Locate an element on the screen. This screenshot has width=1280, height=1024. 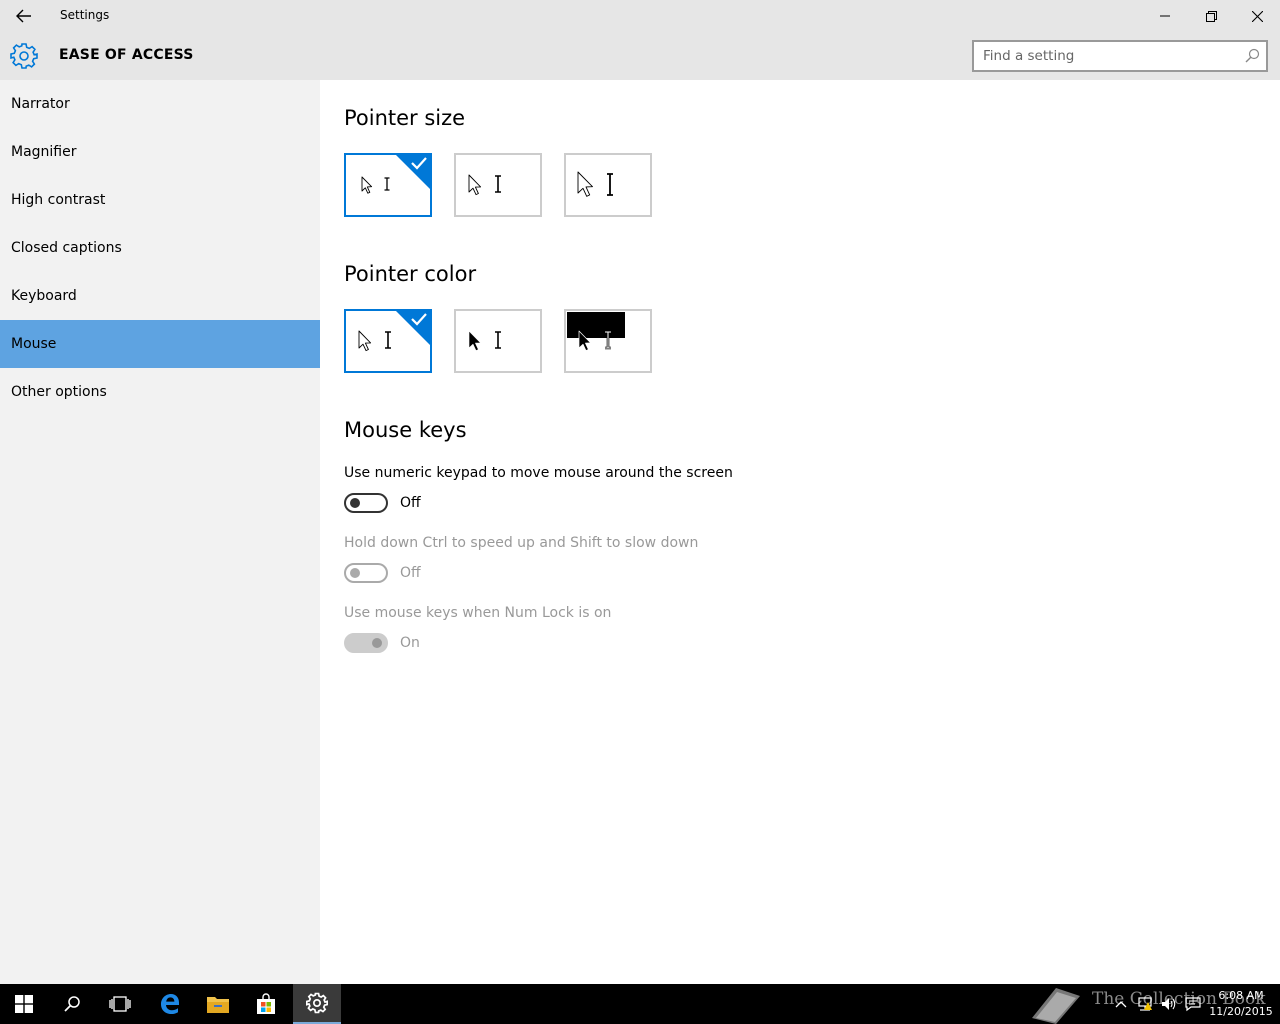
start-icon is located at coordinates (24, 1004).